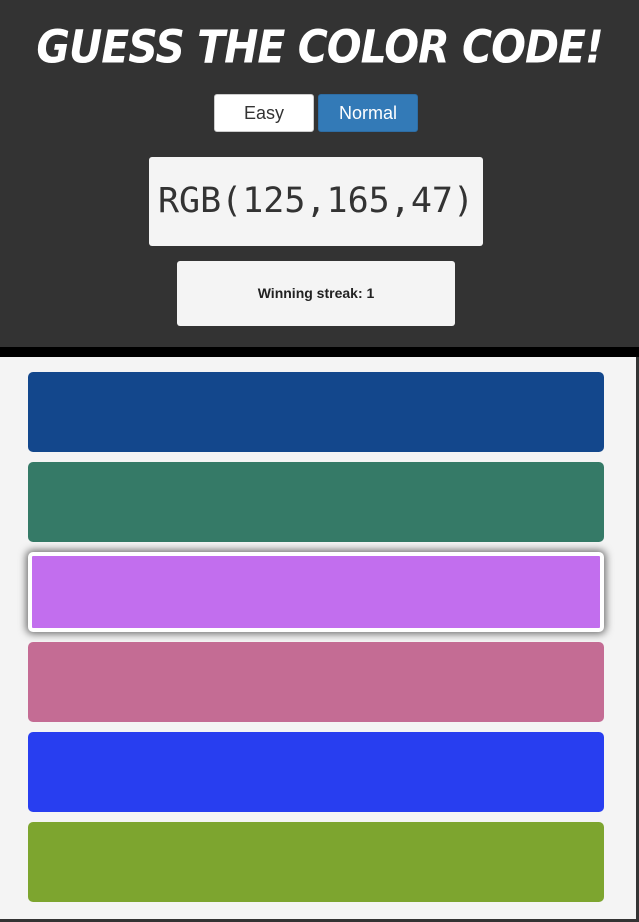  Describe the element at coordinates (319, 47) in the screenshot. I see `game-title: Guess the Color Code!` at that location.